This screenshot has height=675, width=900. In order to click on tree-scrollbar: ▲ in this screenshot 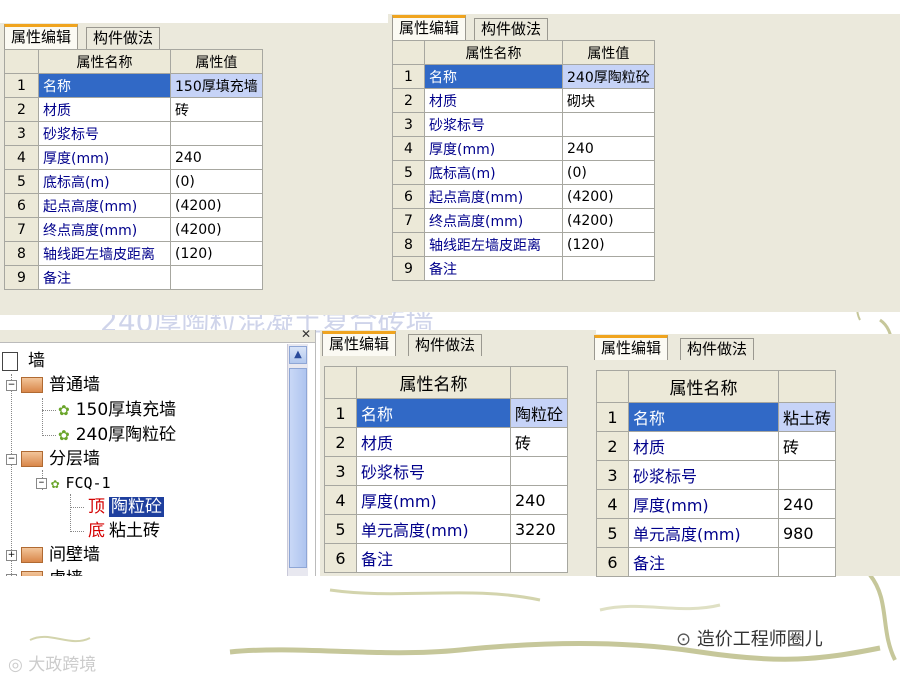, I will do `click(297, 460)`.